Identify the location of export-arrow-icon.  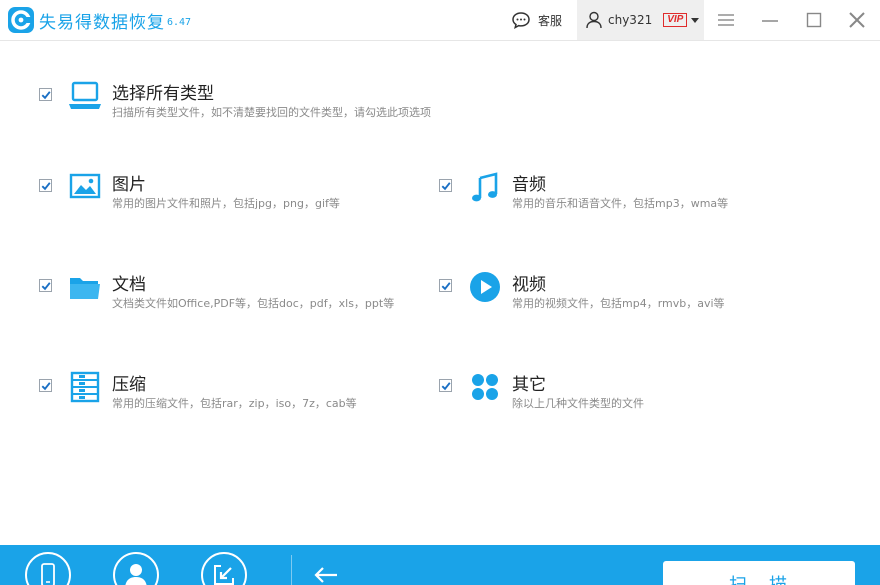
(224, 575).